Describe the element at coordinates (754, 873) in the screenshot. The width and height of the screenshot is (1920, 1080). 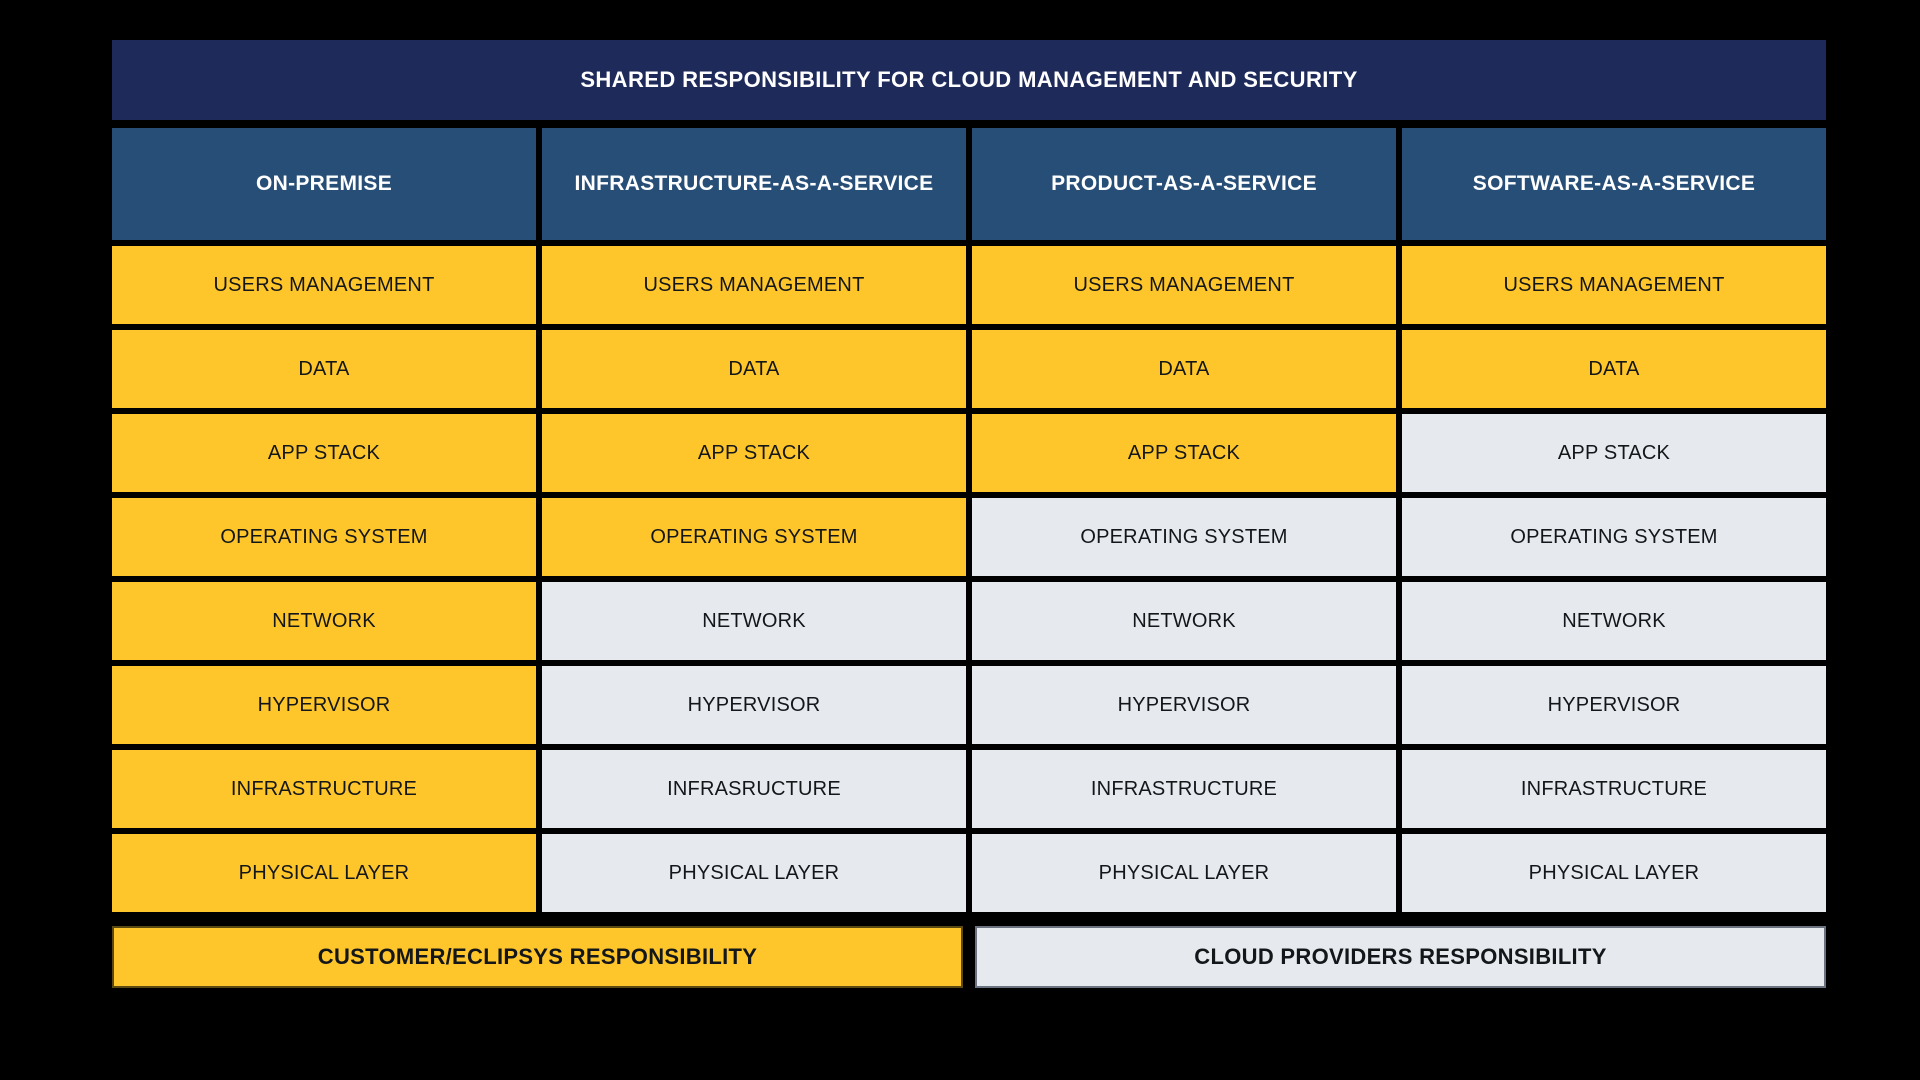
I see `cell-physical-layer-col2: PHYSICAL LAYER` at that location.